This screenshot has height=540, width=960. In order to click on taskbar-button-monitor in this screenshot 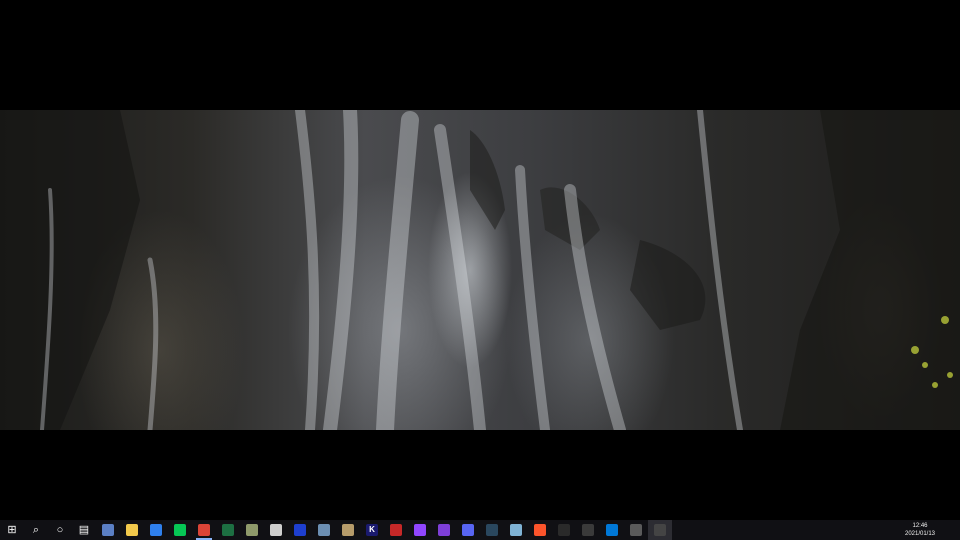, I will do `click(300, 530)`.